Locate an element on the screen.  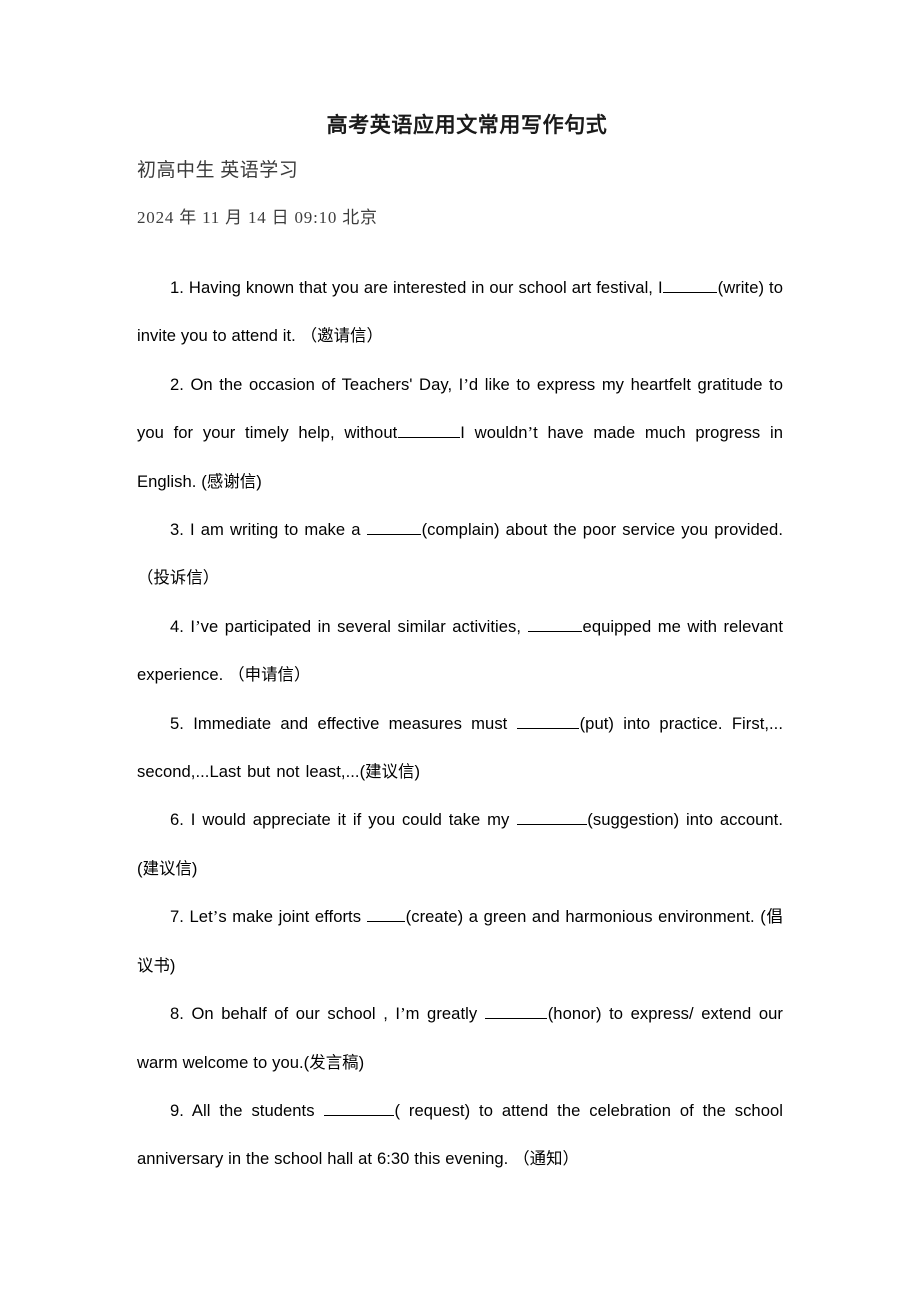
page-title: 高考英语应用文常用写作句式 is located at coordinates (467, 125).